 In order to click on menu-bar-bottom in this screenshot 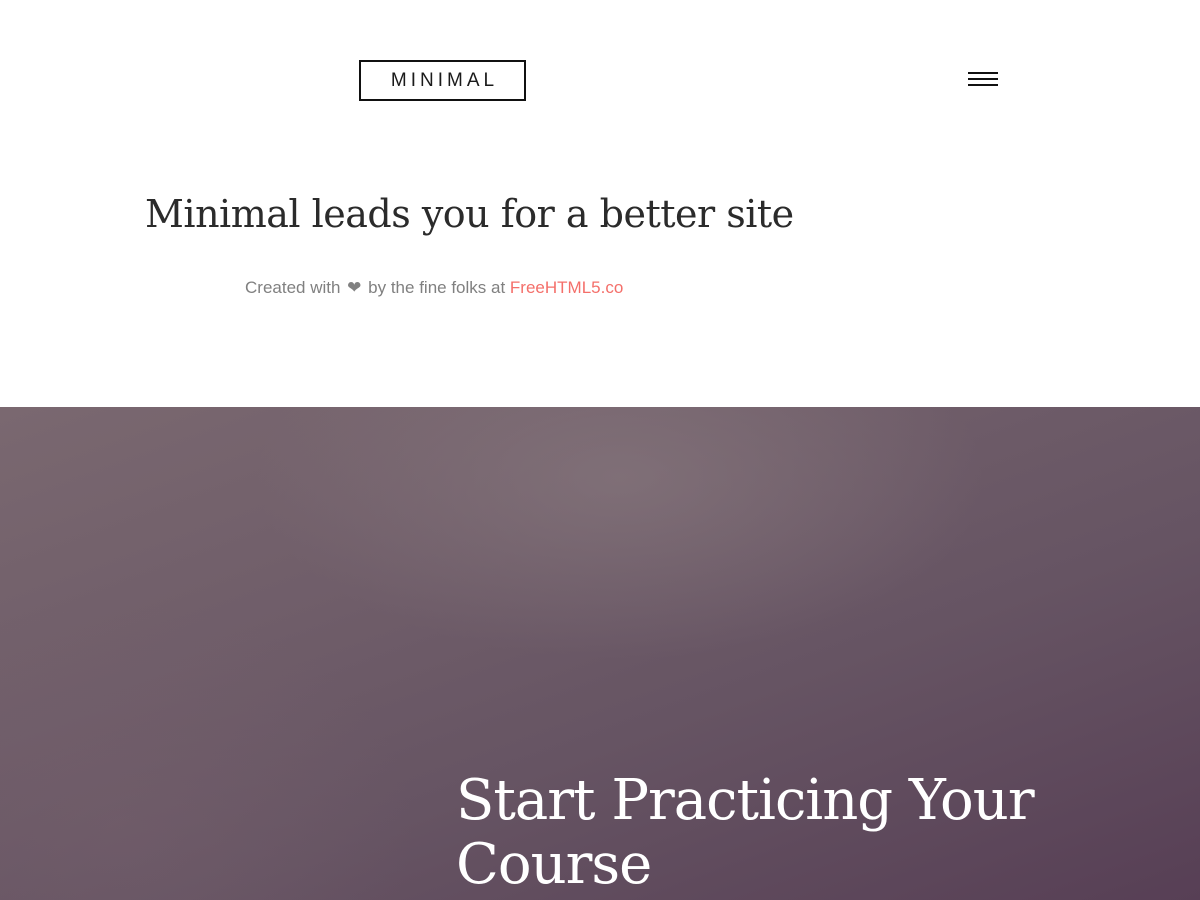, I will do `click(983, 85)`.